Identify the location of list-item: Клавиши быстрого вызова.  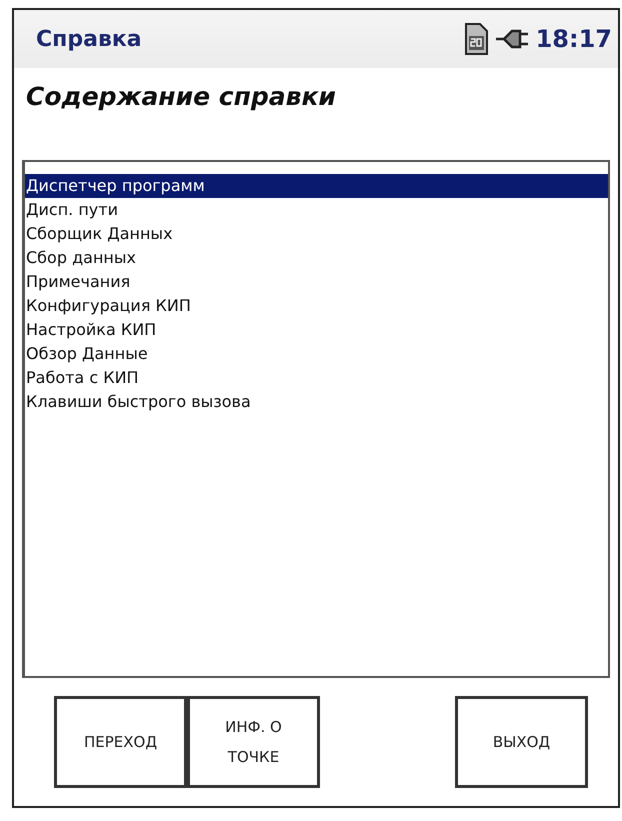
(316, 402).